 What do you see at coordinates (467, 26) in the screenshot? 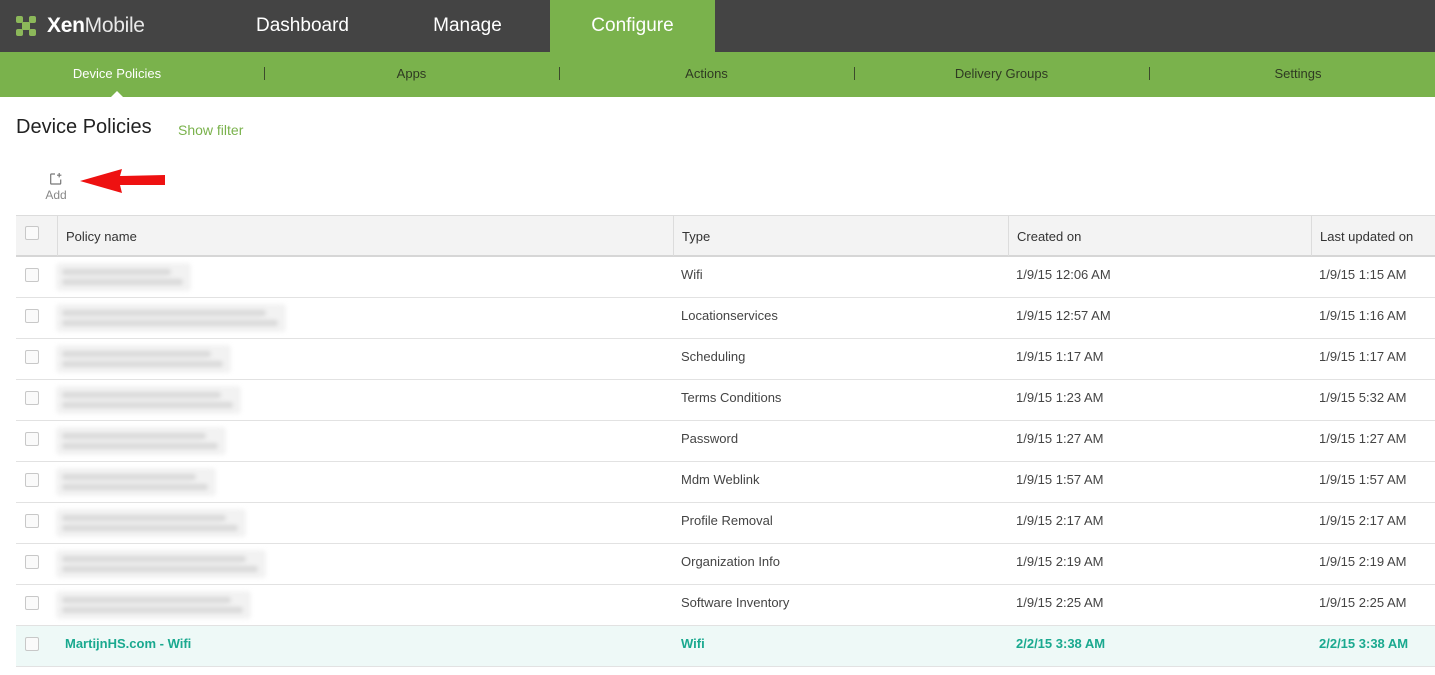
I see `tab-manage: Manage` at bounding box center [467, 26].